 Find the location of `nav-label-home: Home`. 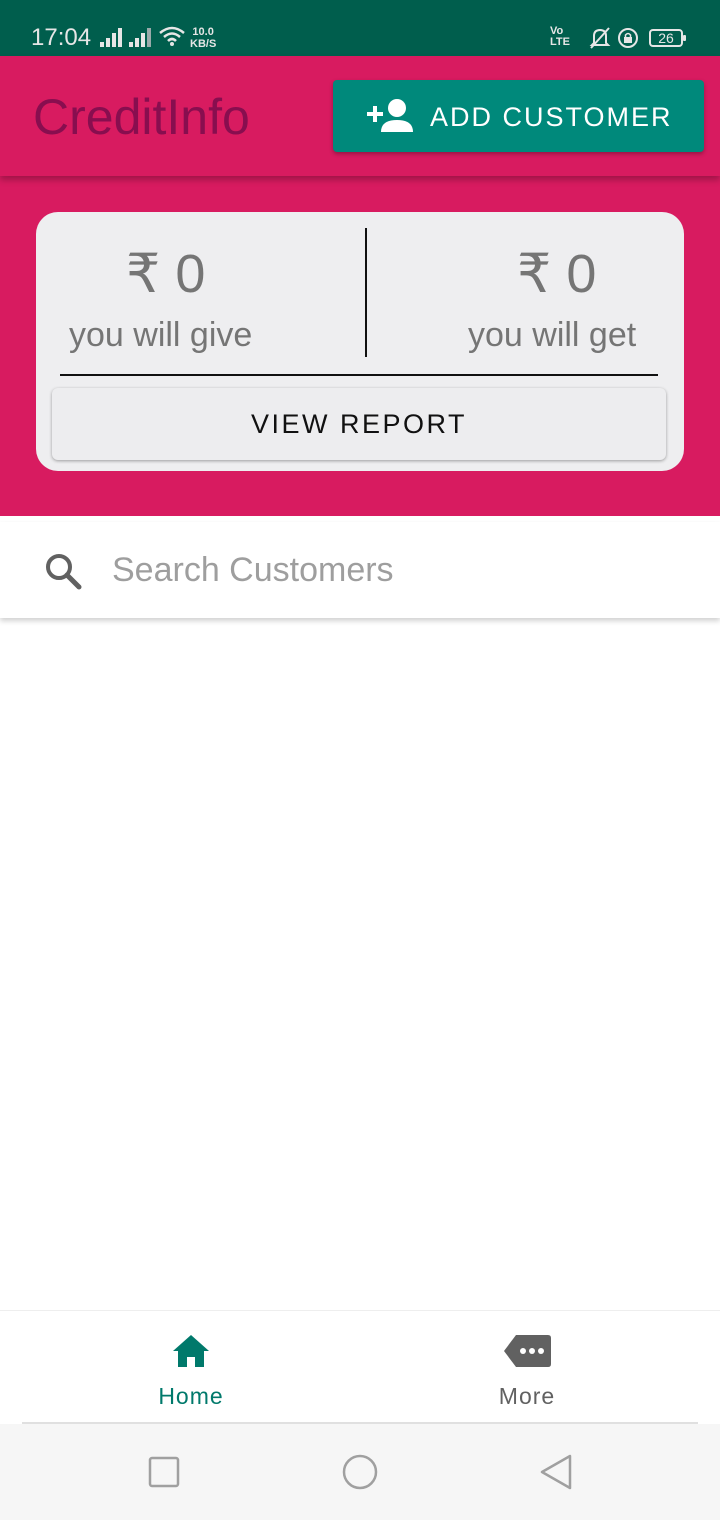

nav-label-home: Home is located at coordinates (191, 1396).